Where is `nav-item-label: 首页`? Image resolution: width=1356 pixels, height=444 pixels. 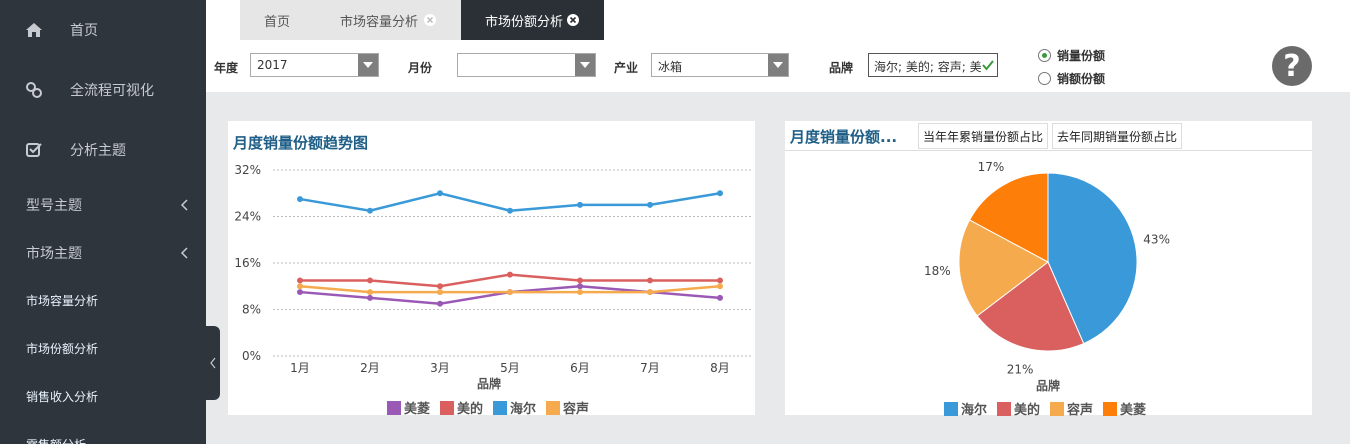
nav-item-label: 首页 is located at coordinates (84, 31).